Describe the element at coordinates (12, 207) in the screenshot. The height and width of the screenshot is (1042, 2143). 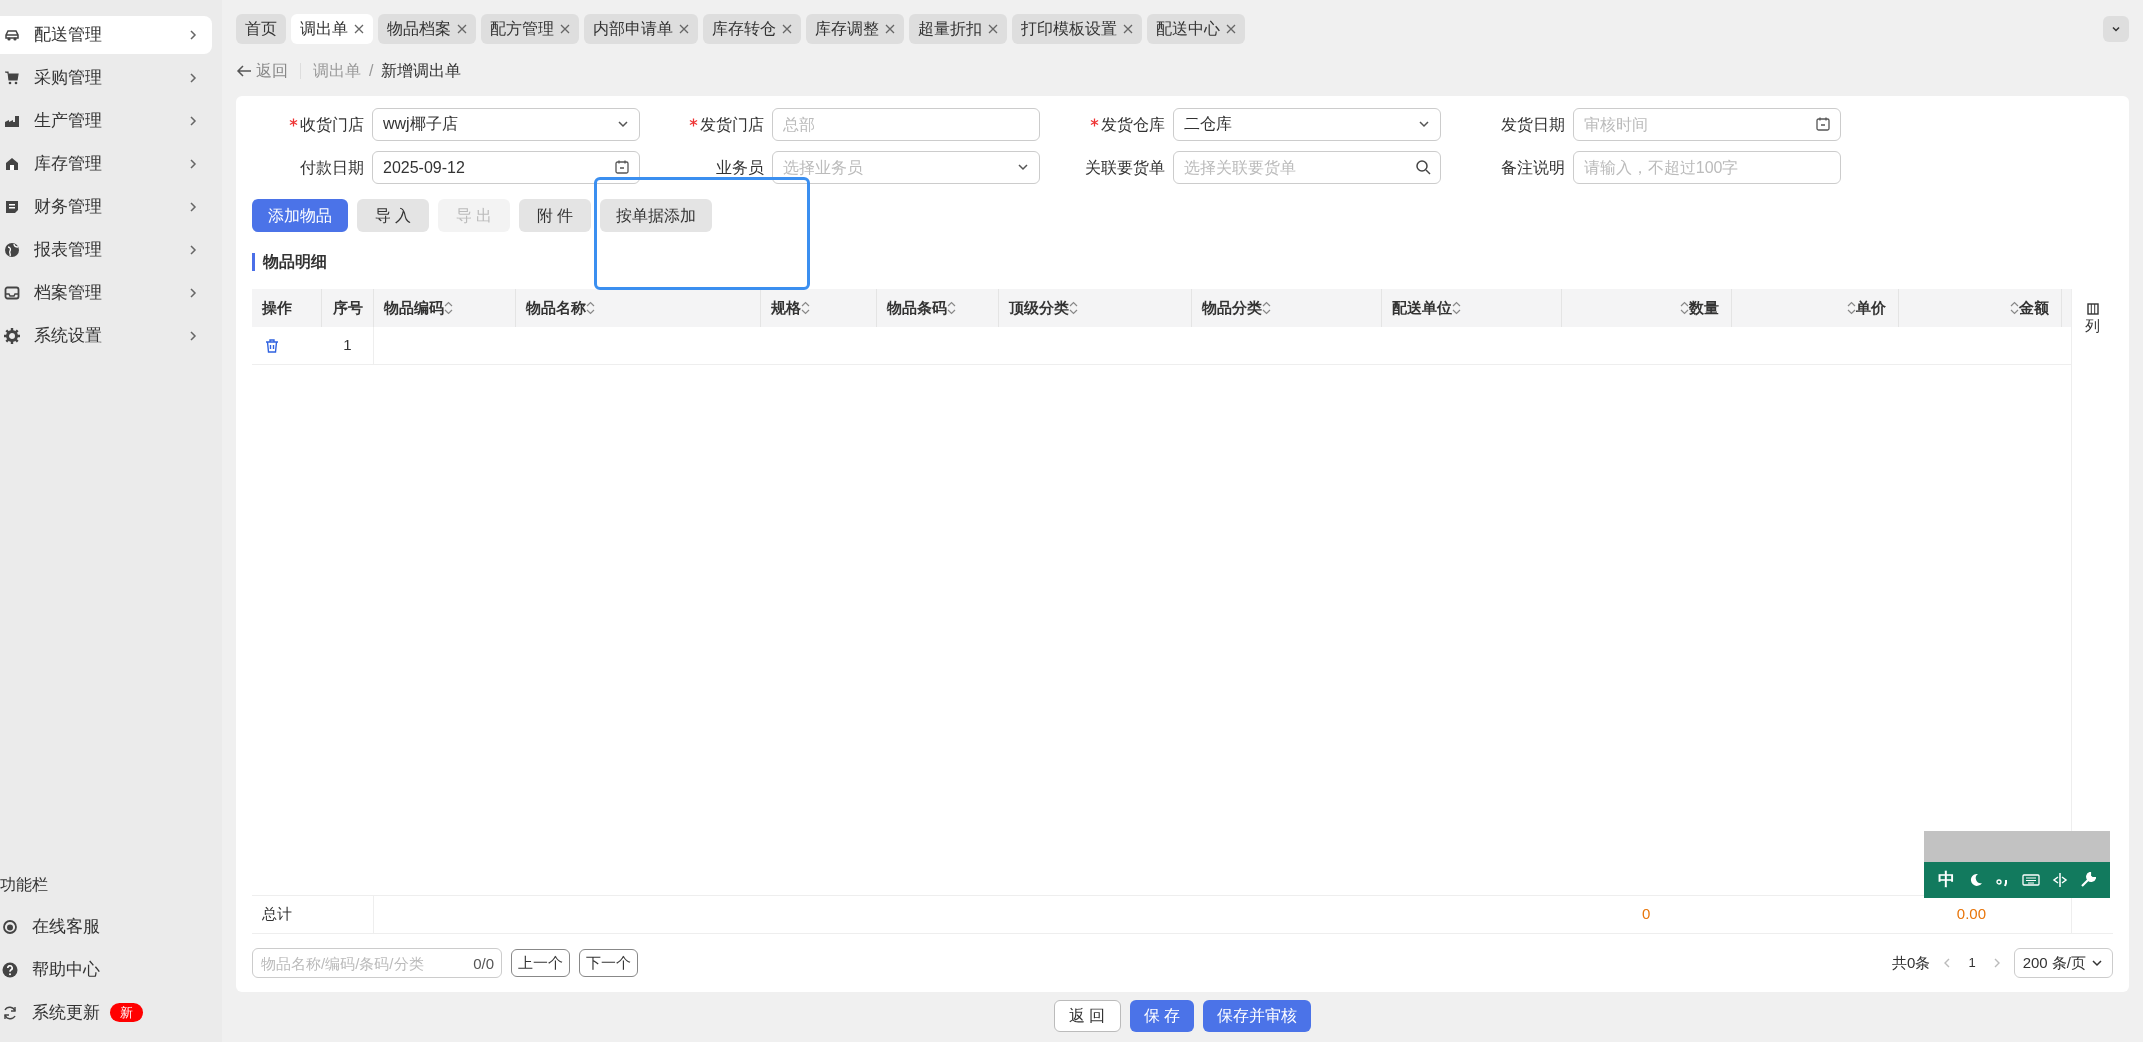
I see `ledger-icon` at that location.